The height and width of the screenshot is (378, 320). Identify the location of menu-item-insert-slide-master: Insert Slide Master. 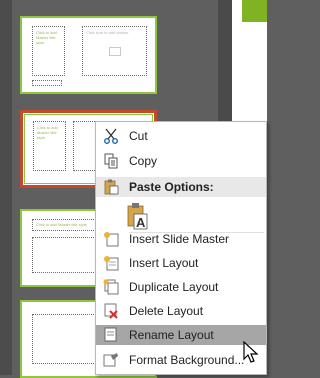
(181, 239).